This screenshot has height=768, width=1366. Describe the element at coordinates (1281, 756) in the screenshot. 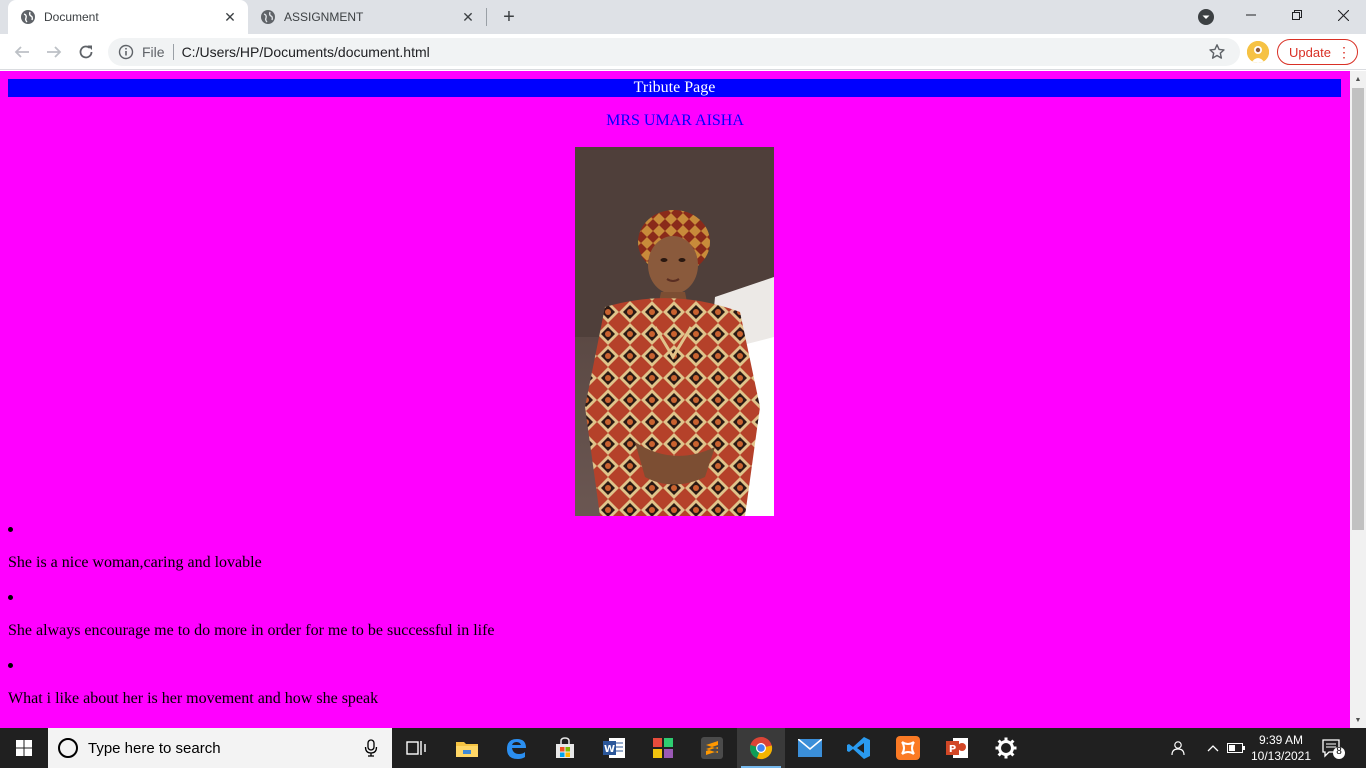

I see `clock-date: 10/13/2021` at that location.